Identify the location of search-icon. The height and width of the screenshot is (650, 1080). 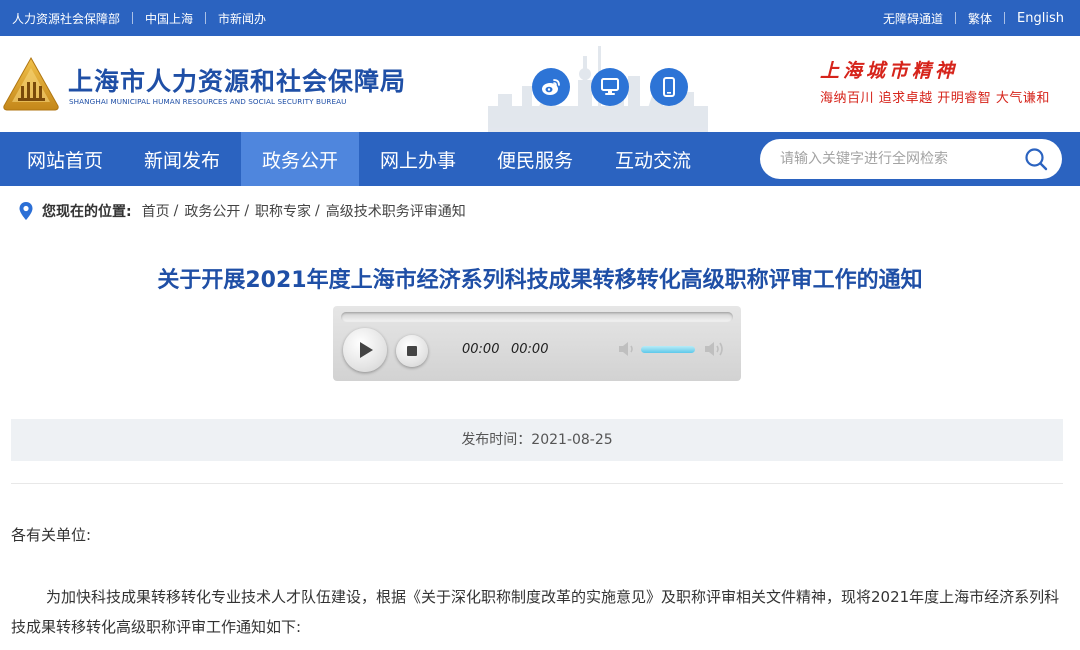
(1036, 159).